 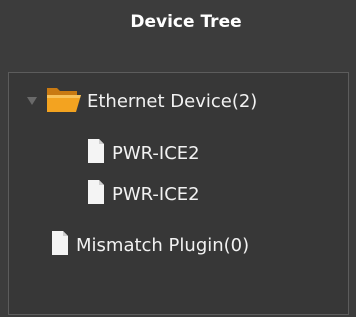 What do you see at coordinates (172, 101) in the screenshot?
I see `tree-node-label: Ethernet Device(2)` at bounding box center [172, 101].